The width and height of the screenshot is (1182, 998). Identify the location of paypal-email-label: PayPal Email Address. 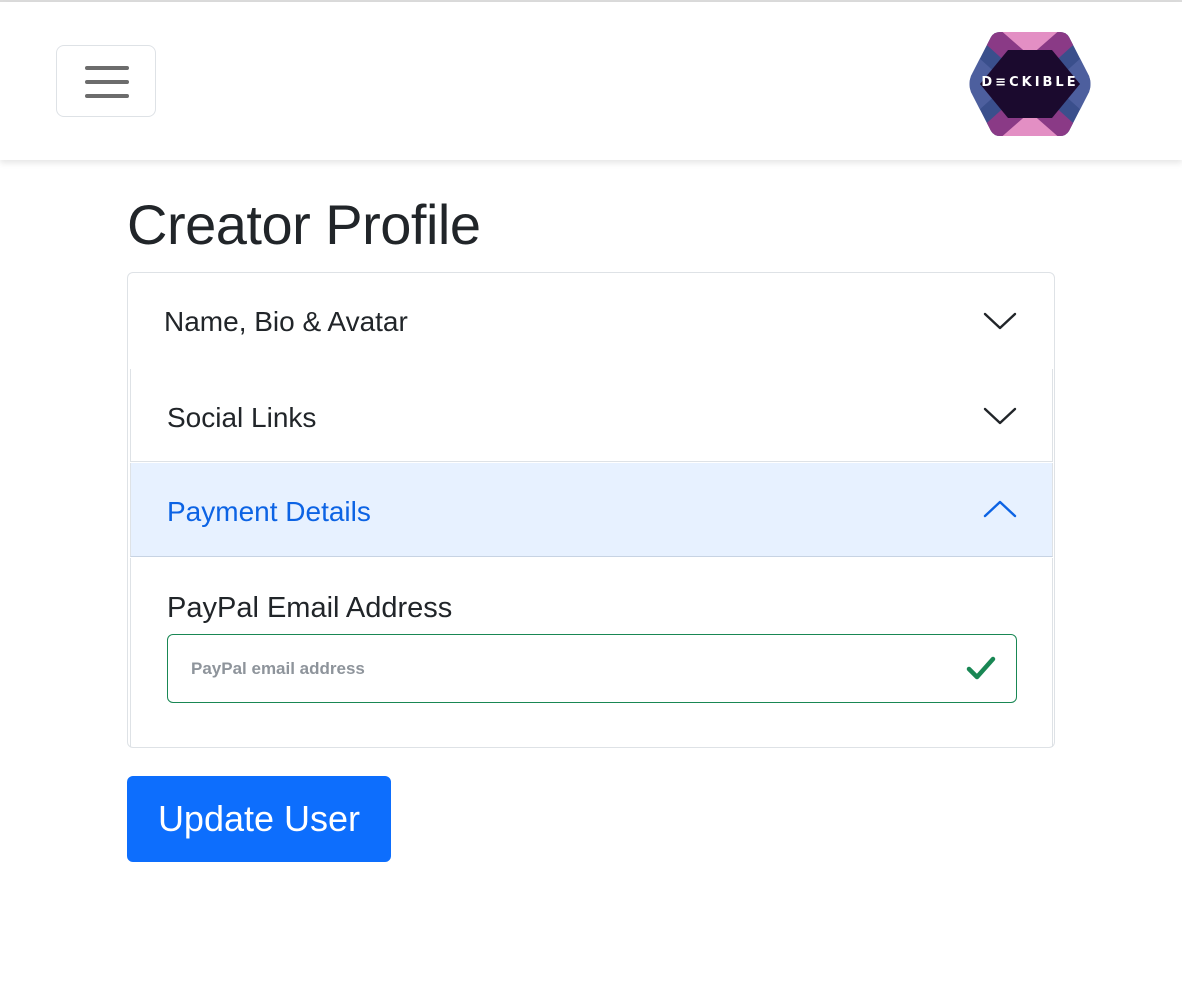
(310, 608).